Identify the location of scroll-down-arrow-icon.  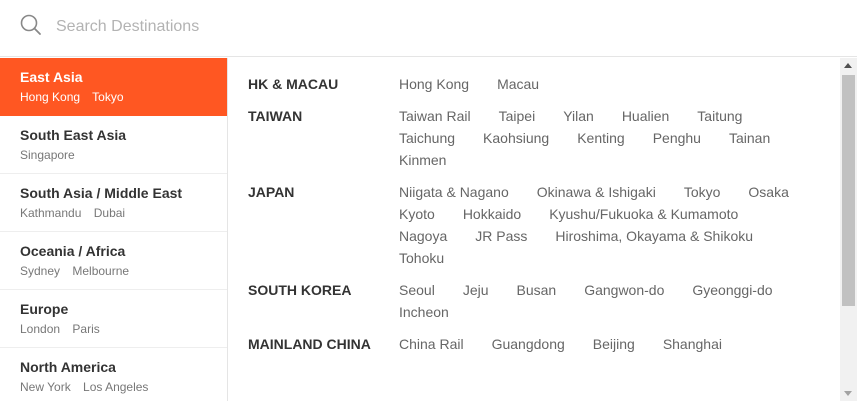
(848, 393).